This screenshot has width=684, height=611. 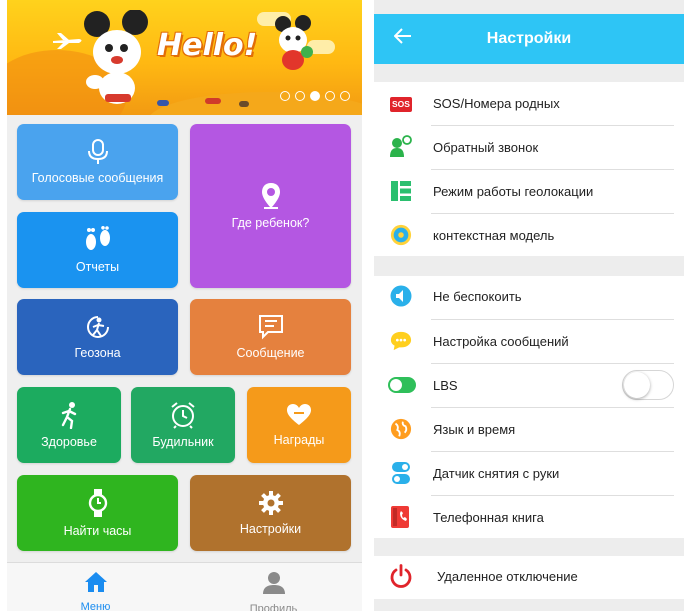 I want to click on setting-label: Язык и время, so click(x=474, y=429).